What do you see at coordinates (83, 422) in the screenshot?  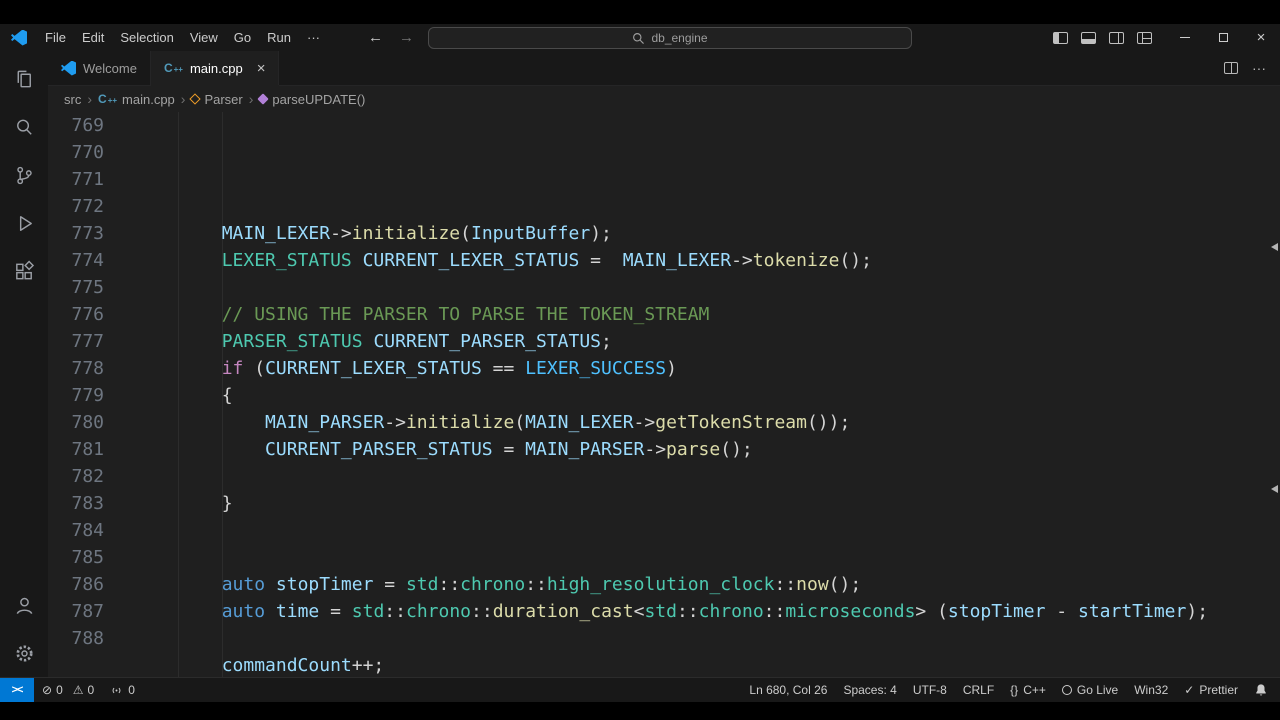 I see `line-number: 780` at bounding box center [83, 422].